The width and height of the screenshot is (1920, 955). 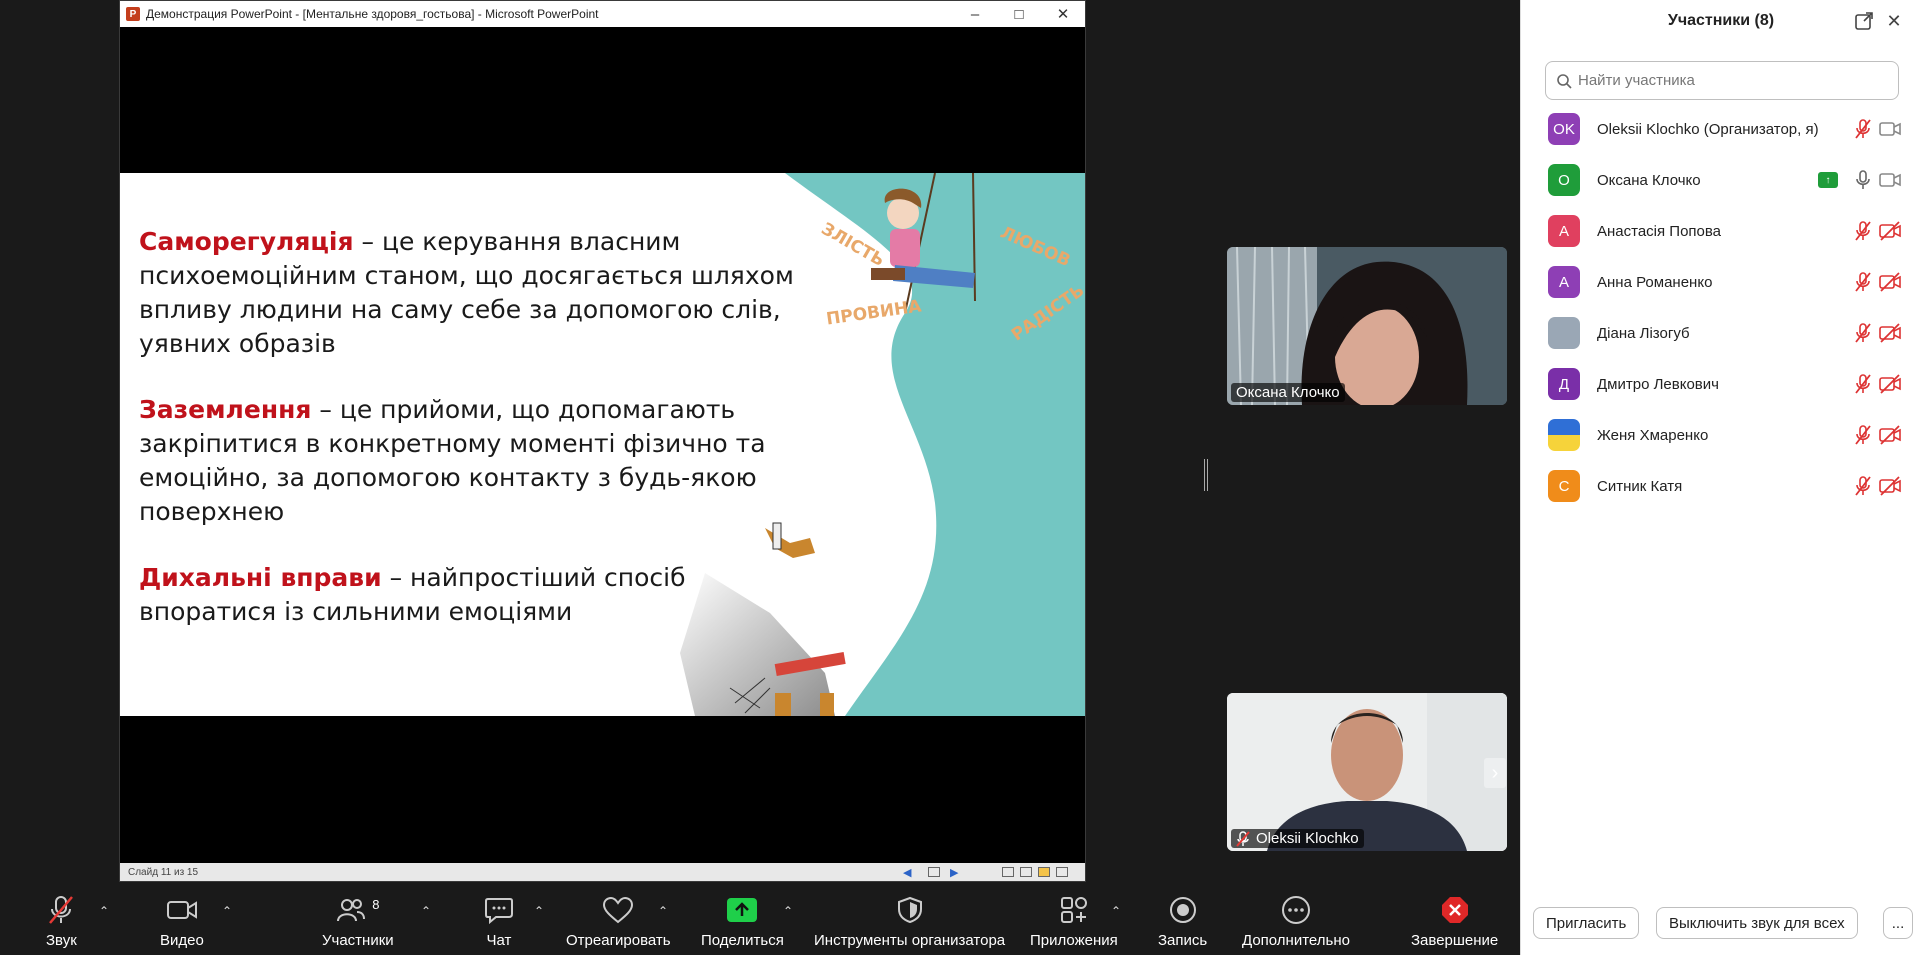 What do you see at coordinates (1828, 180) in the screenshot?
I see `screen-sharing-icon: ↑` at bounding box center [1828, 180].